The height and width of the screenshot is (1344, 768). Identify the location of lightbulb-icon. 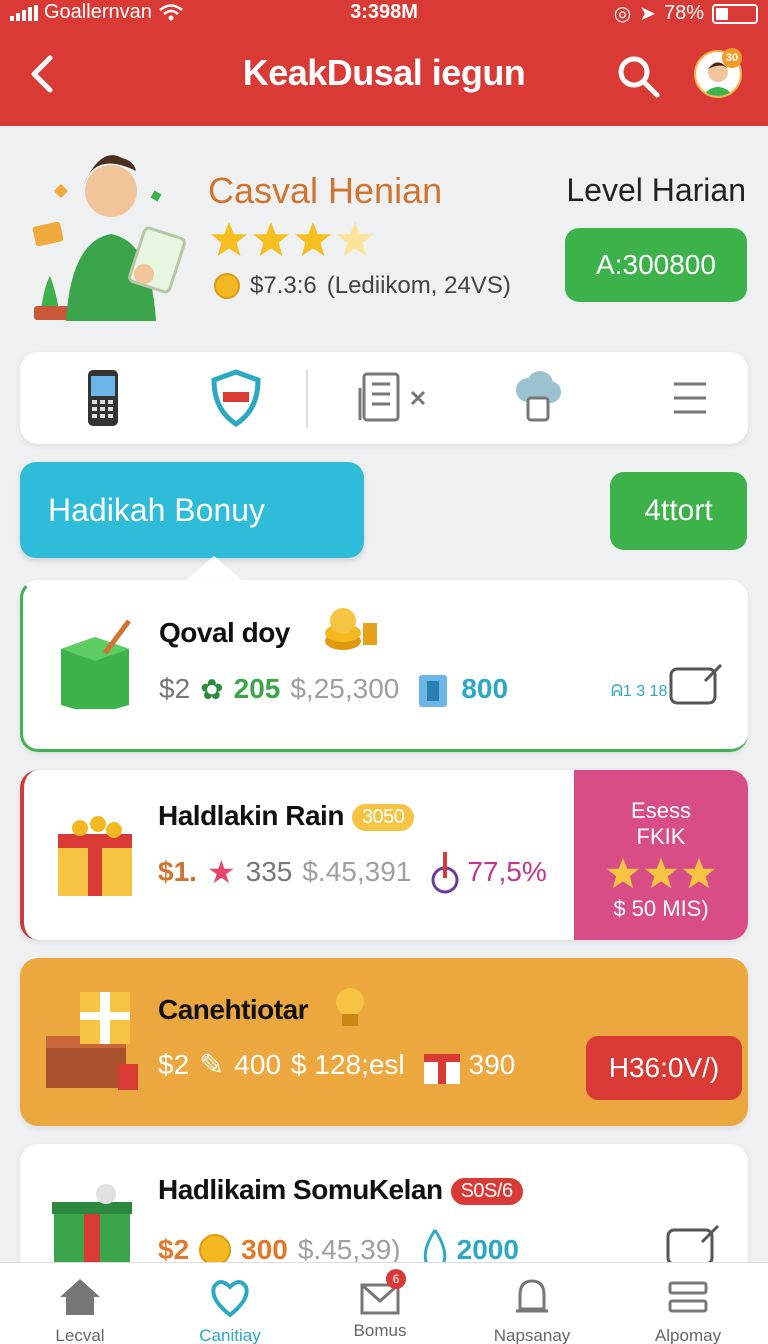
(350, 1007).